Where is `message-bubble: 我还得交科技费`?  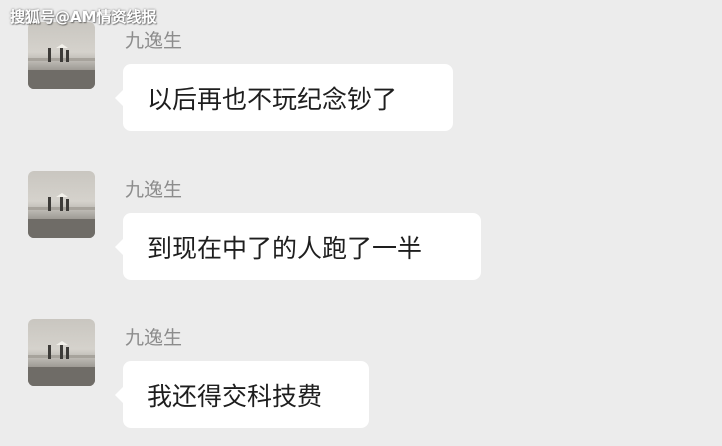
message-bubble: 我还得交科技费 is located at coordinates (242, 394).